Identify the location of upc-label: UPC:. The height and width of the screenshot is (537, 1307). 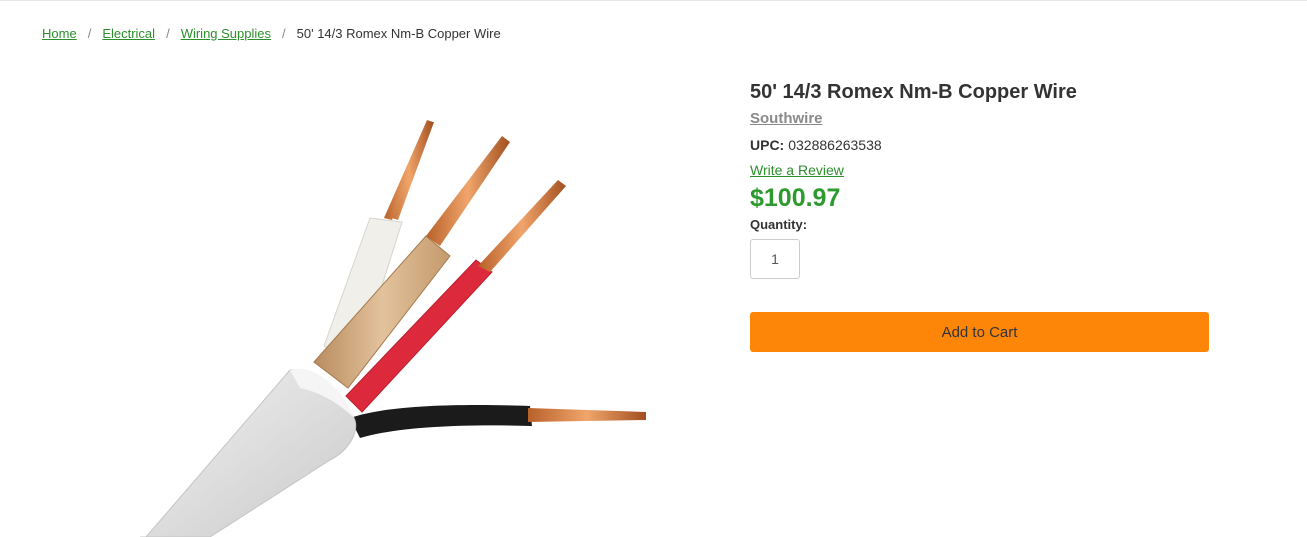
(767, 145).